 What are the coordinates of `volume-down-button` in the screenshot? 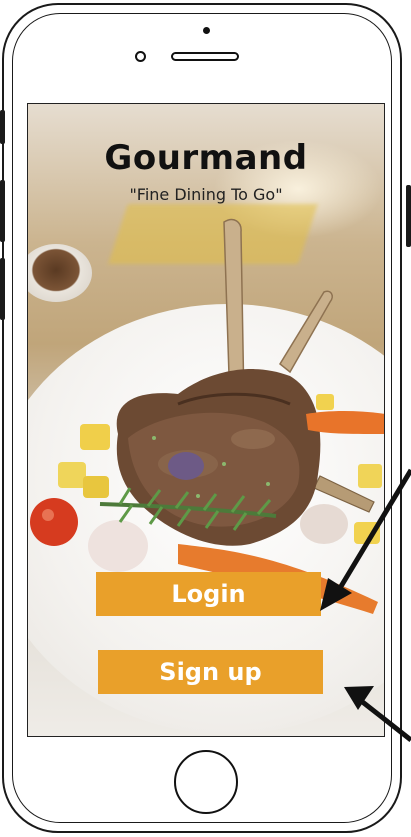 It's located at (2, 289).